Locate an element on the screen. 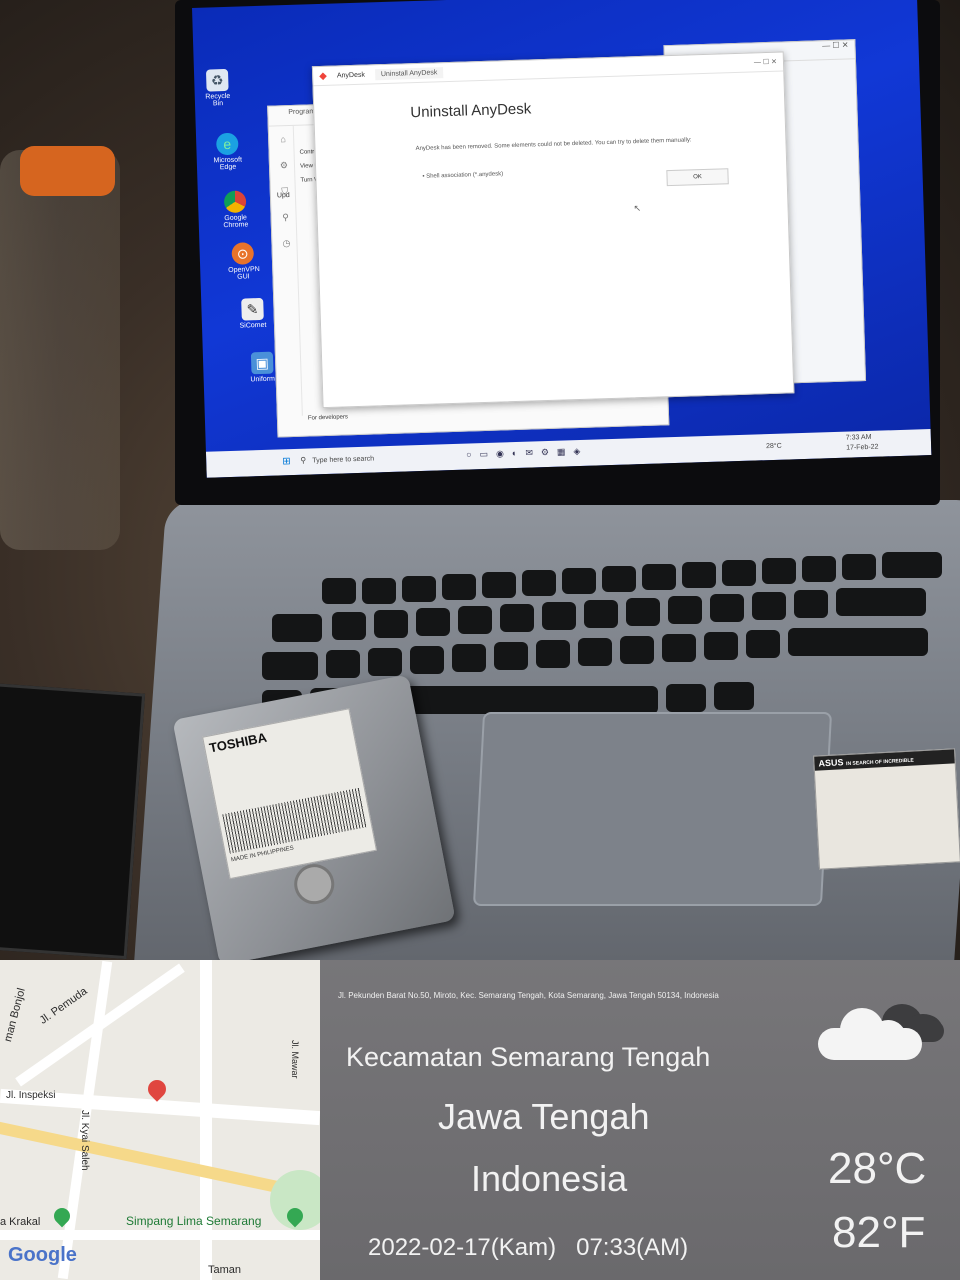 This screenshot has height=1280, width=960. temperature-celsius: 28°C is located at coordinates (877, 1168).